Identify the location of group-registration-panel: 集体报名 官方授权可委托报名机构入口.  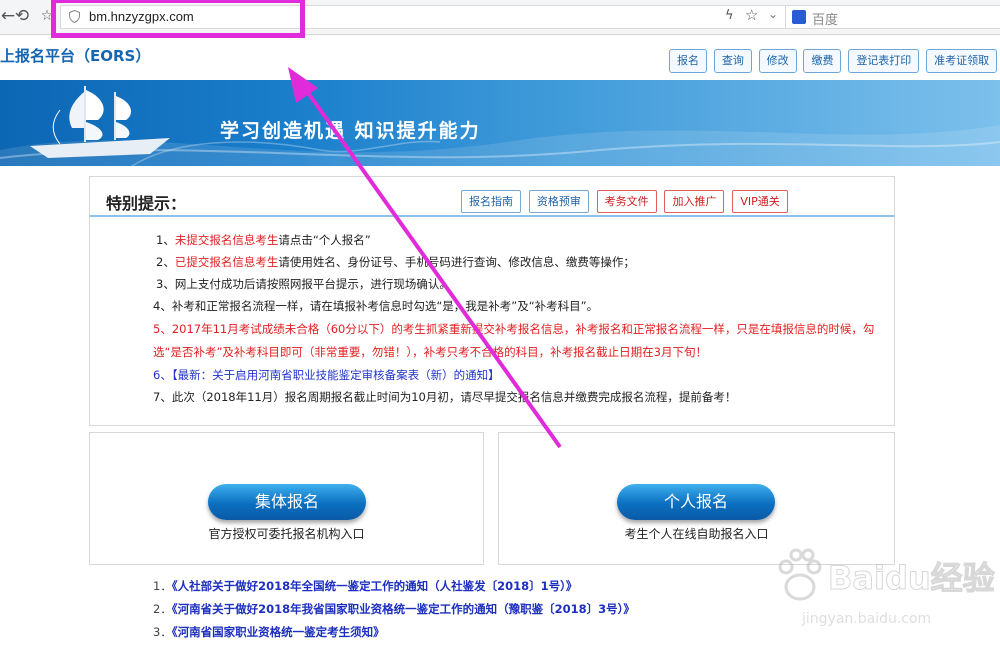
(286, 498).